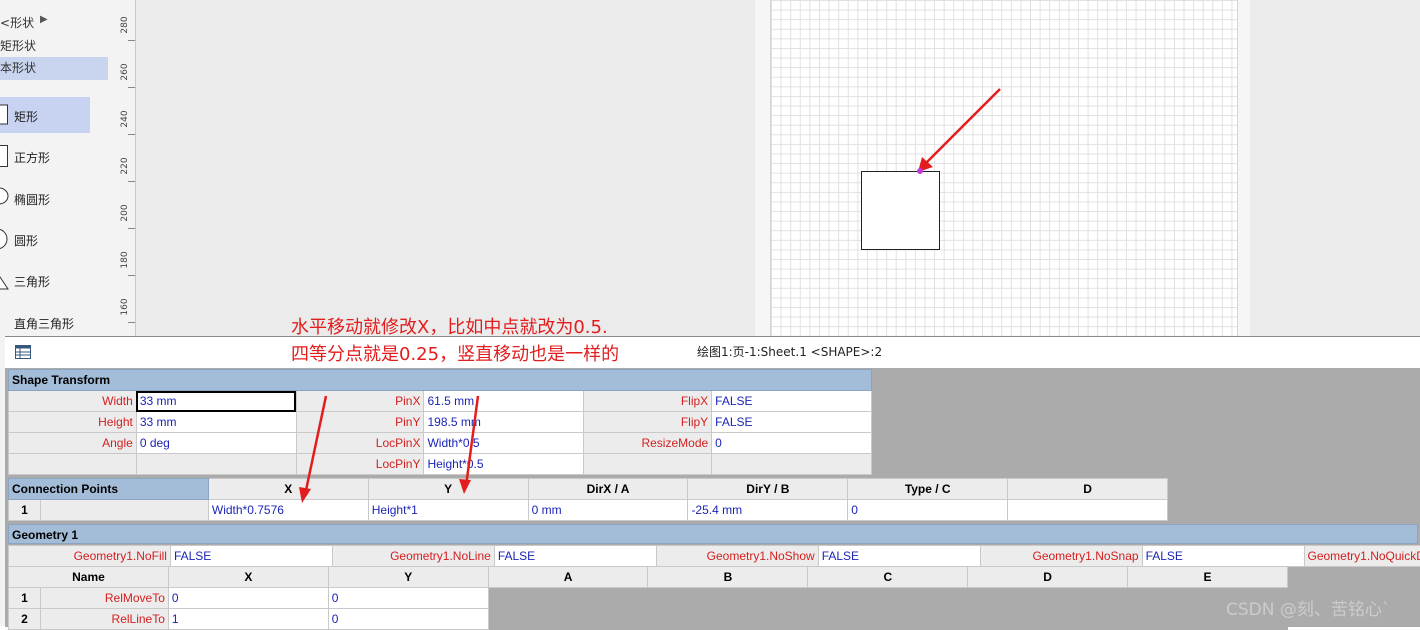  What do you see at coordinates (791, 422) in the screenshot?
I see `cell-value-flipy: FALSE` at bounding box center [791, 422].